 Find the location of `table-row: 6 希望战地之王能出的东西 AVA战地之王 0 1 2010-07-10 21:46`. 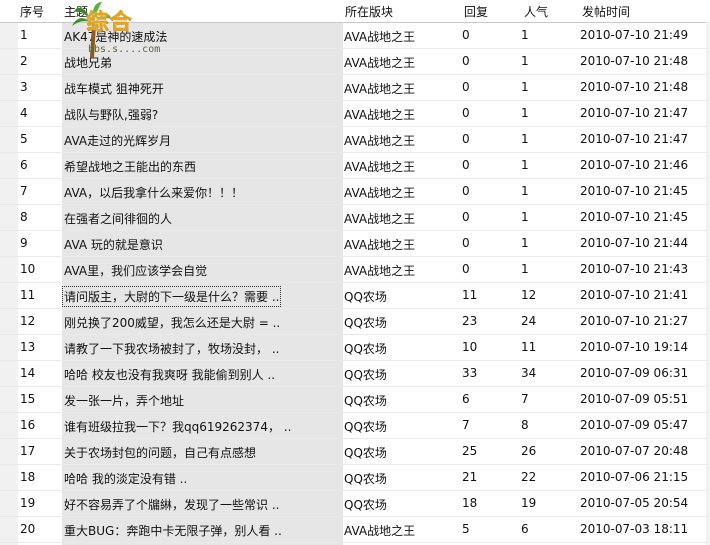

table-row: 6 希望战地之王能出的东西 AVA战地之王 0 1 2010-07-10 21:46 is located at coordinates (355, 165).